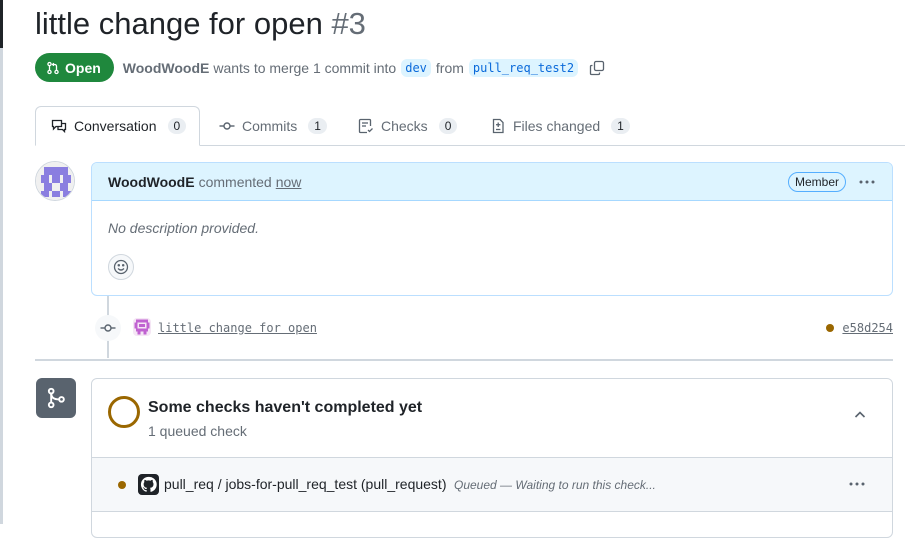 Image resolution: width=905 pixels, height=538 pixels. I want to click on merge-status-icon, so click(56, 398).